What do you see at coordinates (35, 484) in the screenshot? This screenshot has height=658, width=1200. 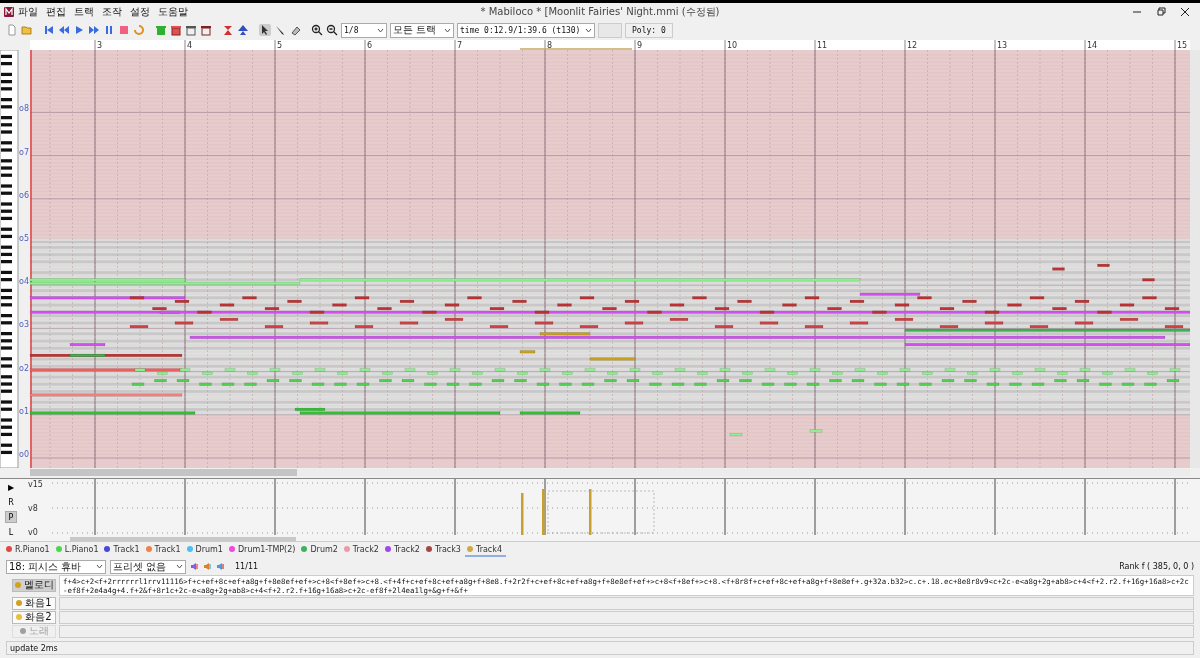 I see `velocity-label: v15` at bounding box center [35, 484].